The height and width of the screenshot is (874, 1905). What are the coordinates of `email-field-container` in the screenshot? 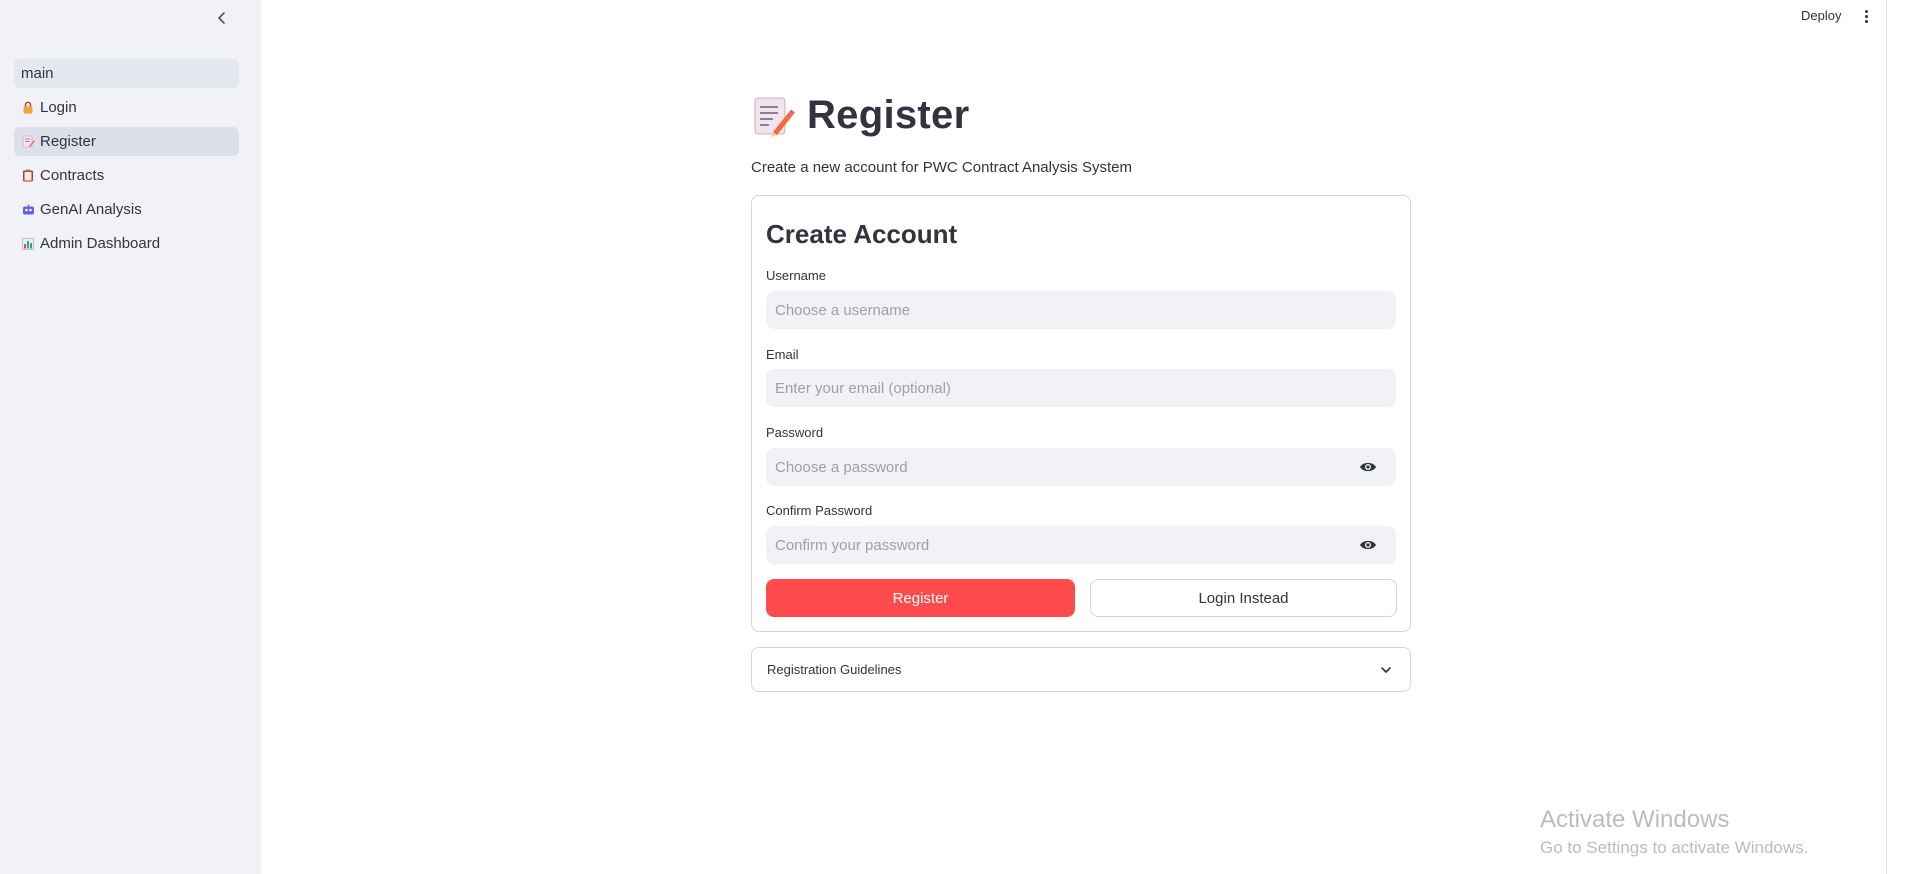 It's located at (1081, 388).